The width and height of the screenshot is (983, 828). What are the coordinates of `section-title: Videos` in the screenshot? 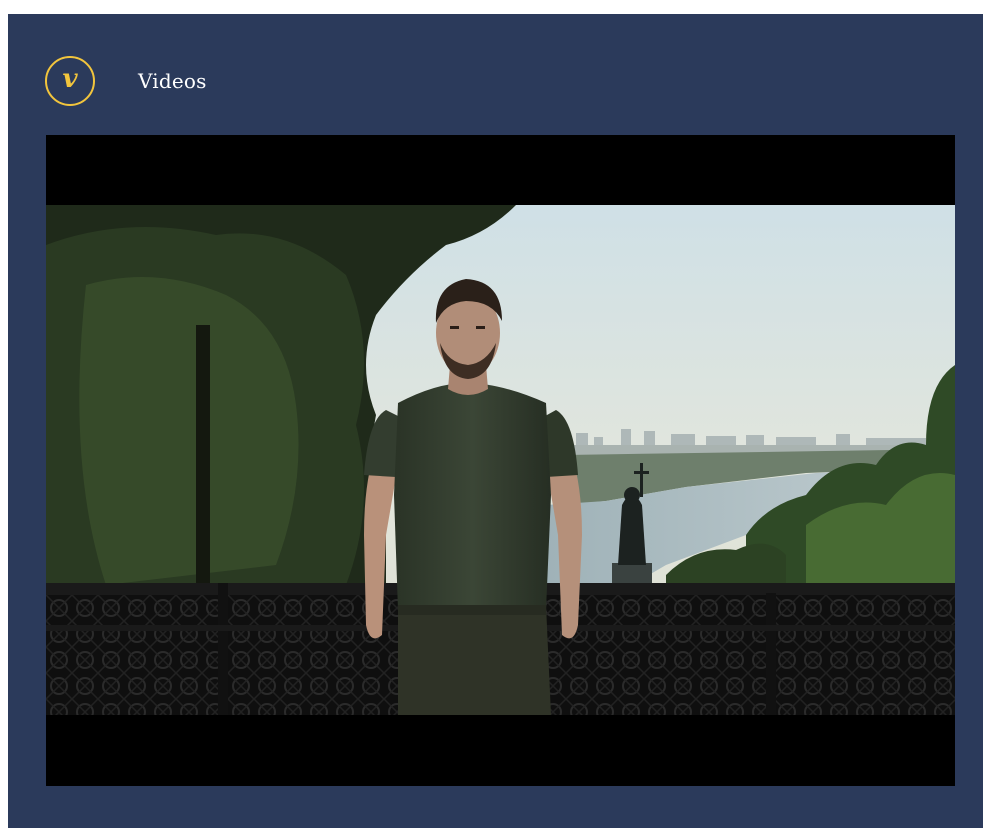 It's located at (172, 81).